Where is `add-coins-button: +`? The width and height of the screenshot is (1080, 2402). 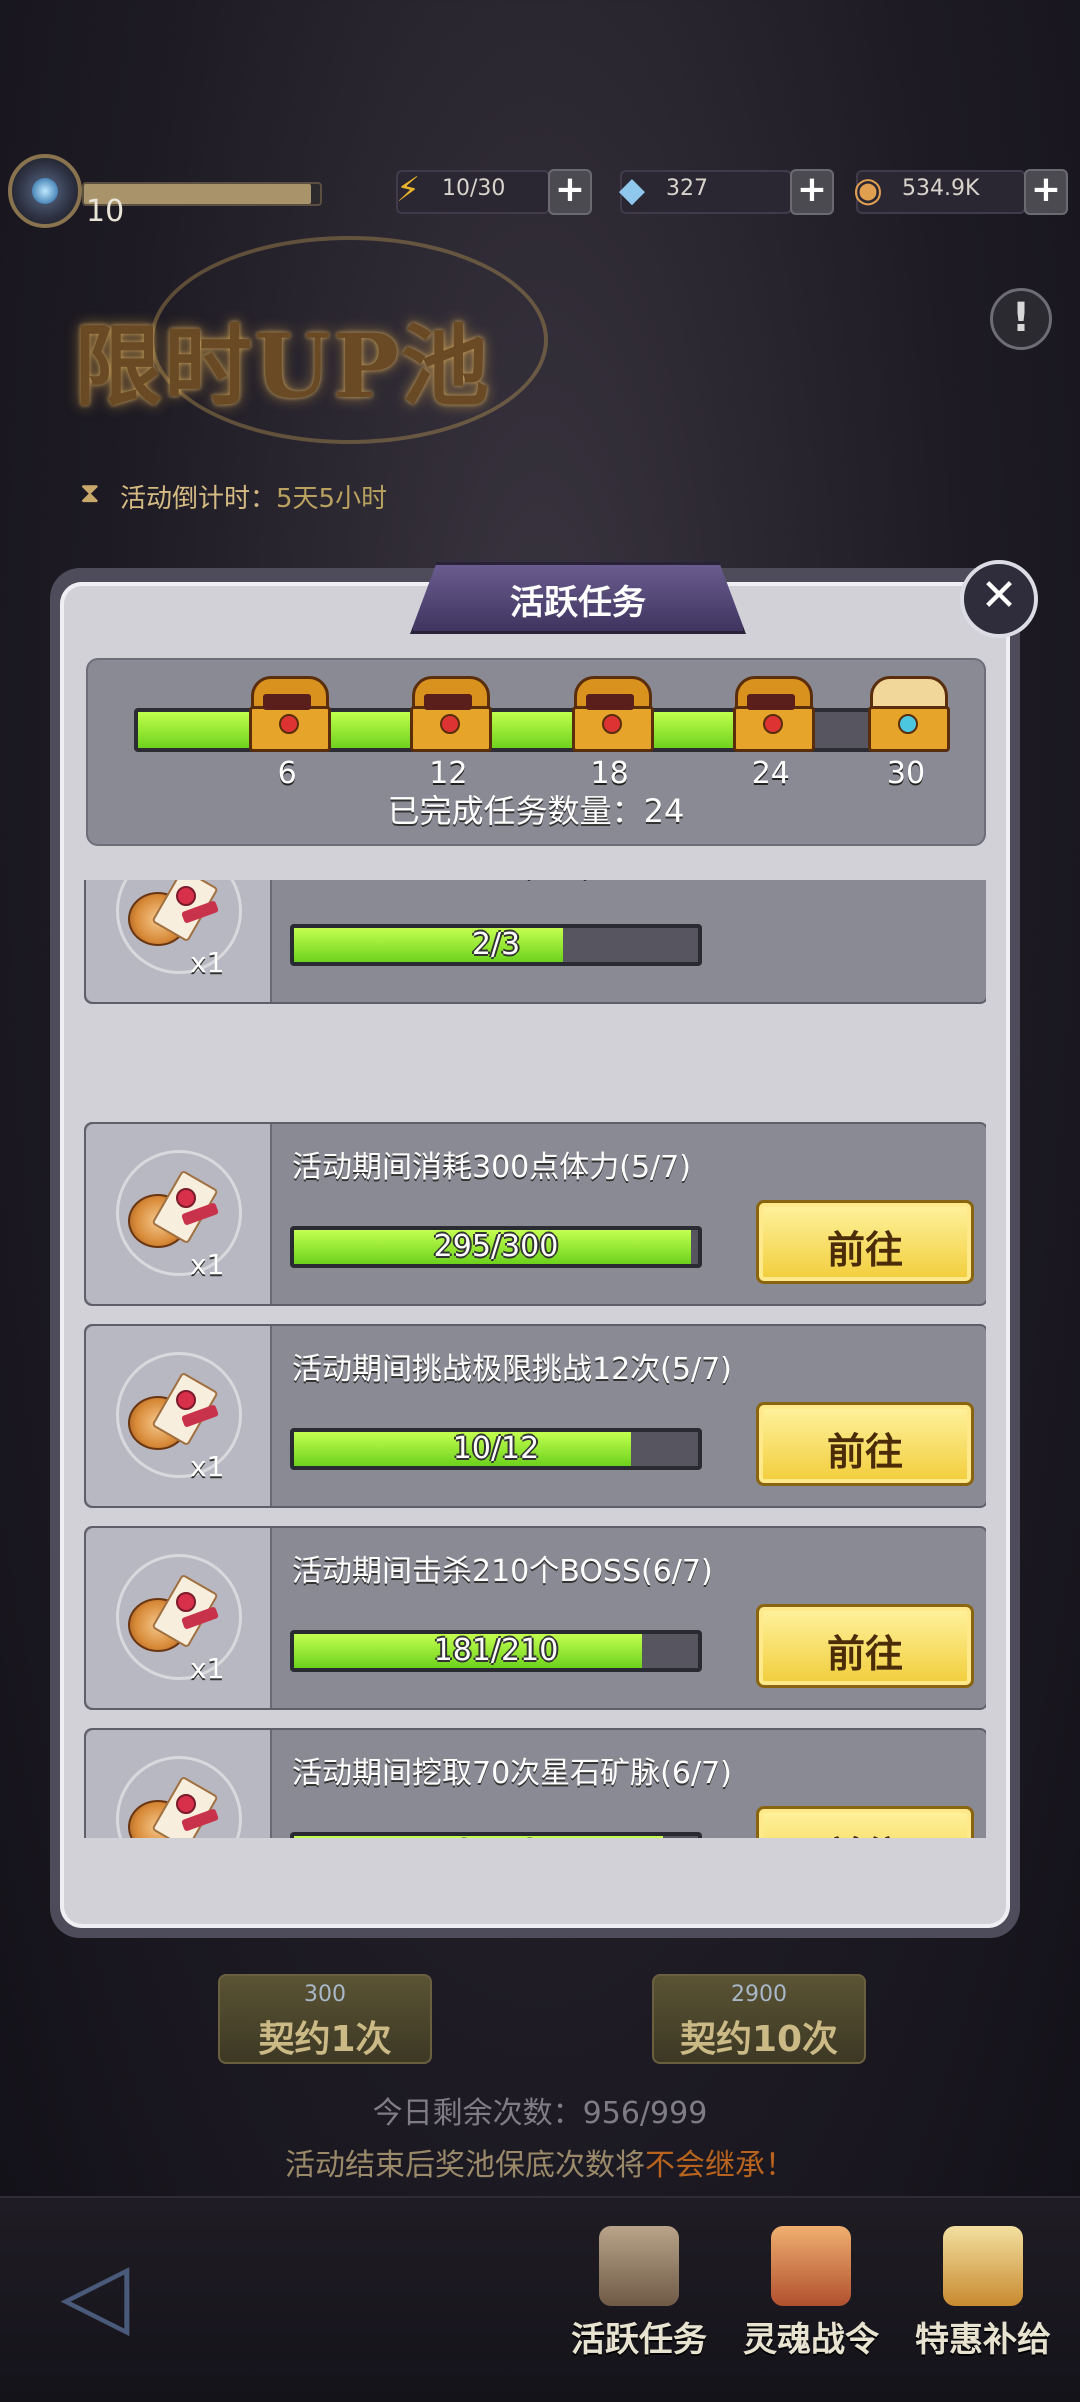 add-coins-button: + is located at coordinates (1046, 192).